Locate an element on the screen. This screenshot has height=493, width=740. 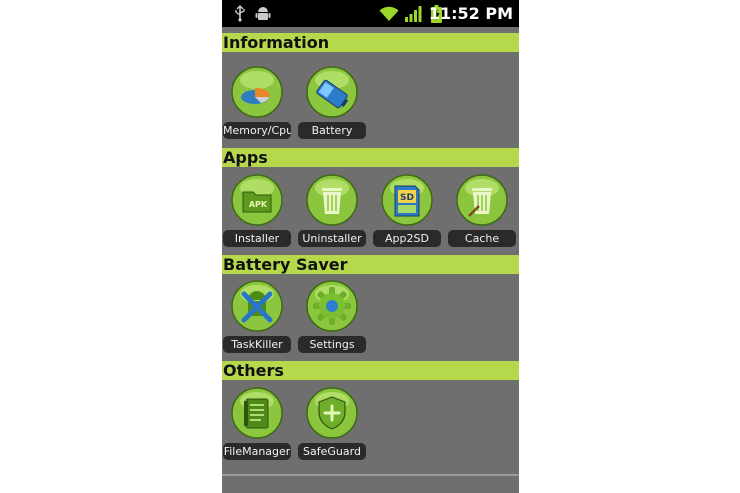
battery-icon is located at coordinates (332, 92).